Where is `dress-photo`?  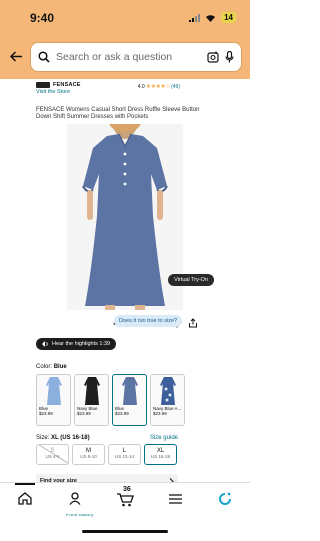
dress-photo is located at coordinates (125, 217).